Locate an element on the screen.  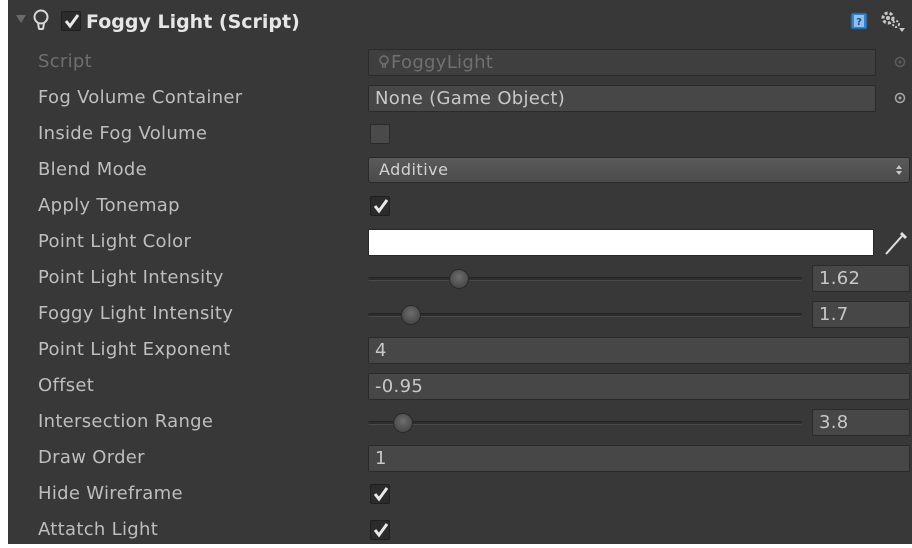
apply-tonemap-label: Apply Tonemap is located at coordinates (109, 205).